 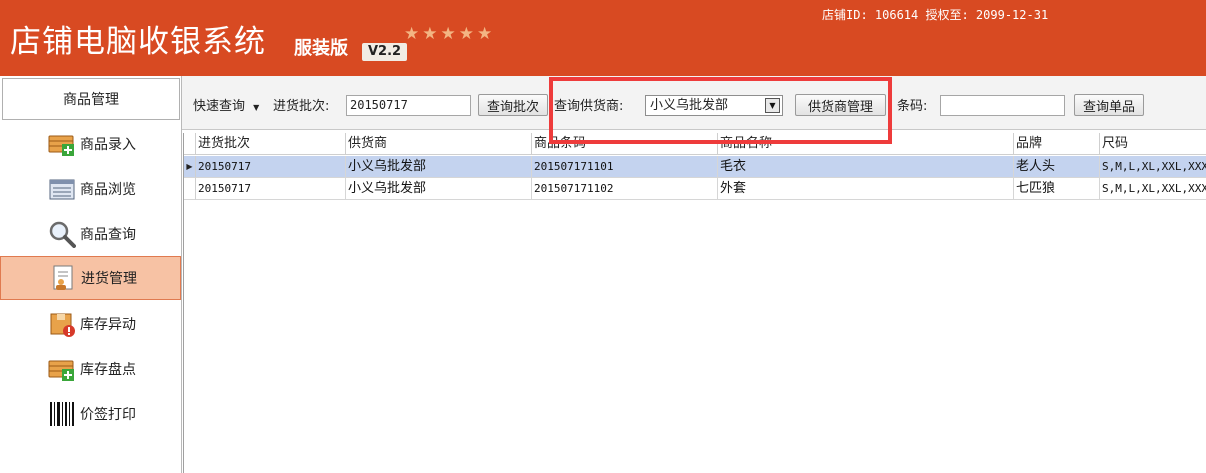 What do you see at coordinates (625, 167) in the screenshot?
I see `table-cell: 201507171101` at bounding box center [625, 167].